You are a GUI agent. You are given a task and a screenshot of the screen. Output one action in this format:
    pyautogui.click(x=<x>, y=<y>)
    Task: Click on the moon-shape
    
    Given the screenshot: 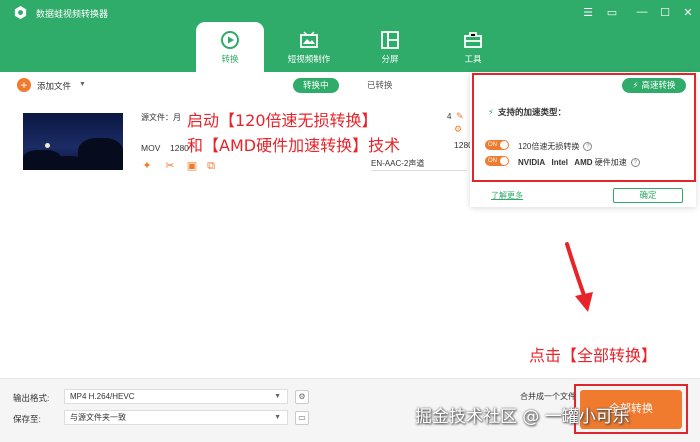 What is the action you would take?
    pyautogui.click(x=47, y=145)
    